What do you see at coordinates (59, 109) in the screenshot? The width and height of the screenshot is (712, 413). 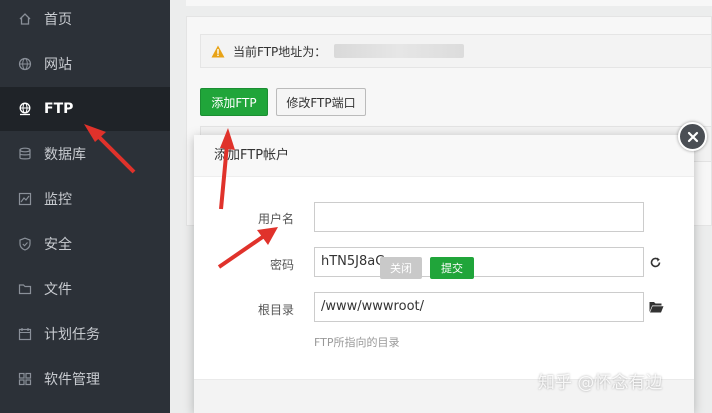 I see `sidebar-item-label: FTP` at bounding box center [59, 109].